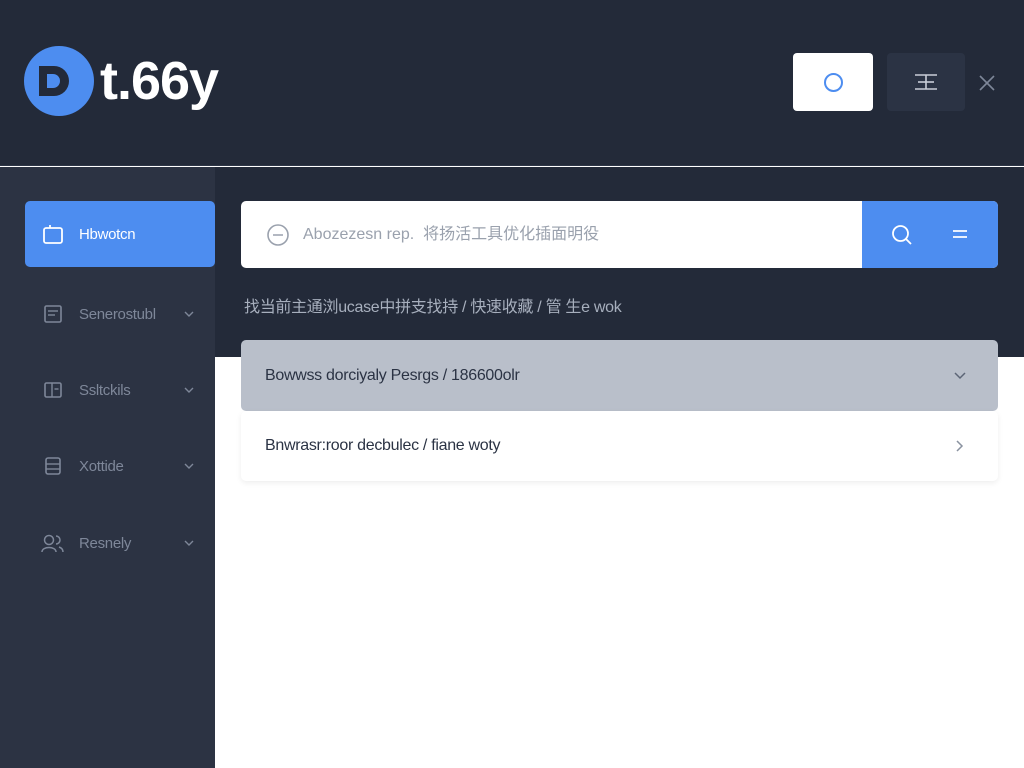 Image resolution: width=1024 pixels, height=768 pixels. I want to click on filter-button, so click(960, 236).